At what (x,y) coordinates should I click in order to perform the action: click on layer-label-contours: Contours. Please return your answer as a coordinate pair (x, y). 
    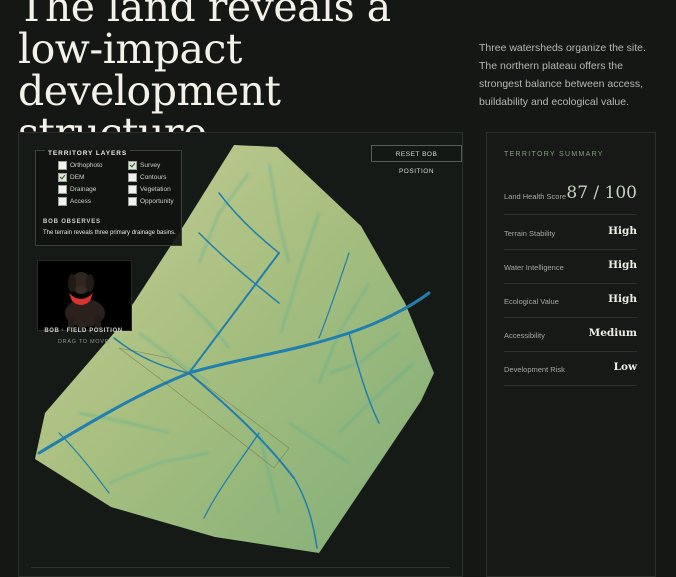
    Looking at the image, I should click on (153, 177).